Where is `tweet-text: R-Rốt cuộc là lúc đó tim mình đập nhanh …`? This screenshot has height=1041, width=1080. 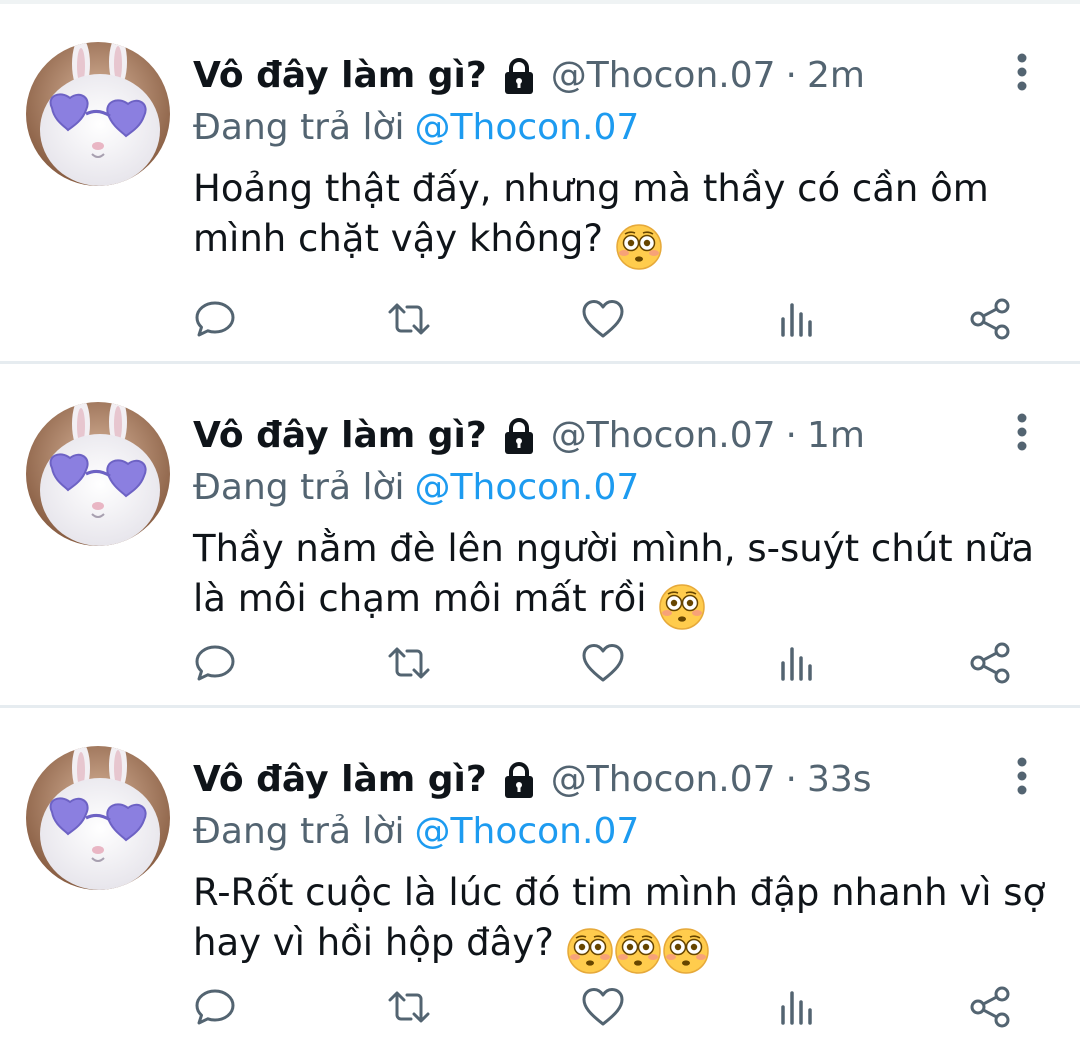
tweet-text: R-Rốt cuộc là lúc đó tim mình đập nhanh … is located at coordinates (623, 921).